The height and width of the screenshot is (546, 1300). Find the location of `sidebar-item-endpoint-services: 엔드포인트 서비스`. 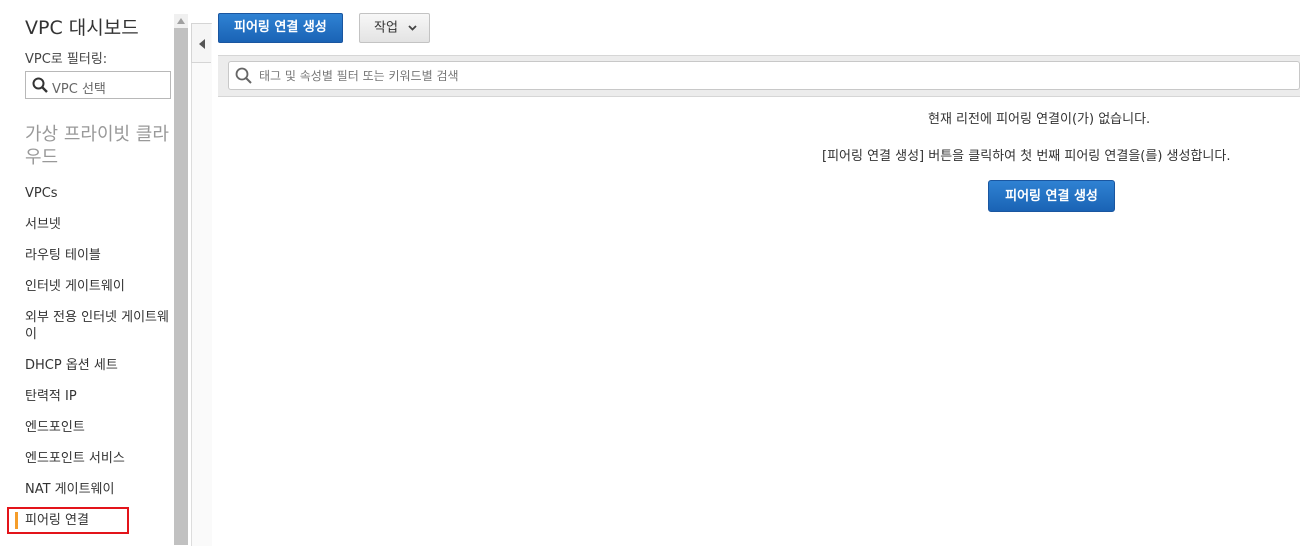

sidebar-item-endpoint-services: 엔드포인트 서비스 is located at coordinates (87, 458).